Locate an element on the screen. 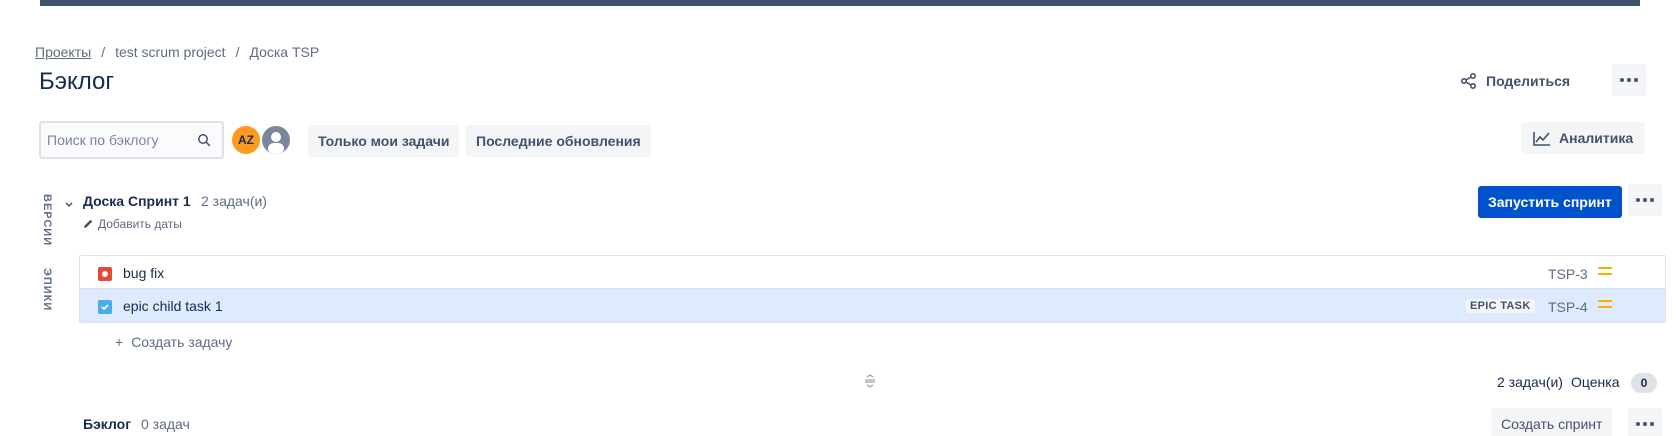 This screenshot has width=1679, height=436. epic-lozenge: EPIC TASK is located at coordinates (1500, 306).